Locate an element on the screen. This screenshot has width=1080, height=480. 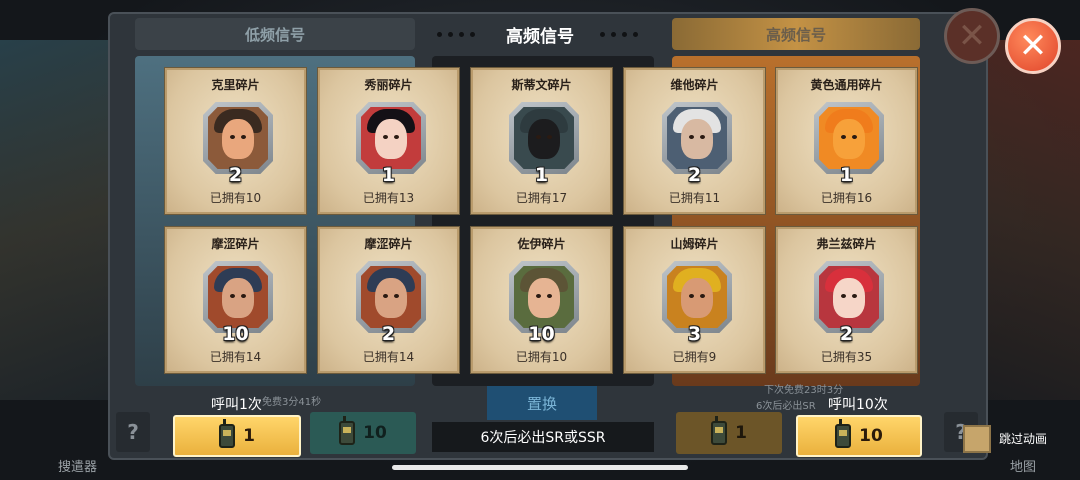
pilot-helmet-portrait is located at coordinates (544, 297).